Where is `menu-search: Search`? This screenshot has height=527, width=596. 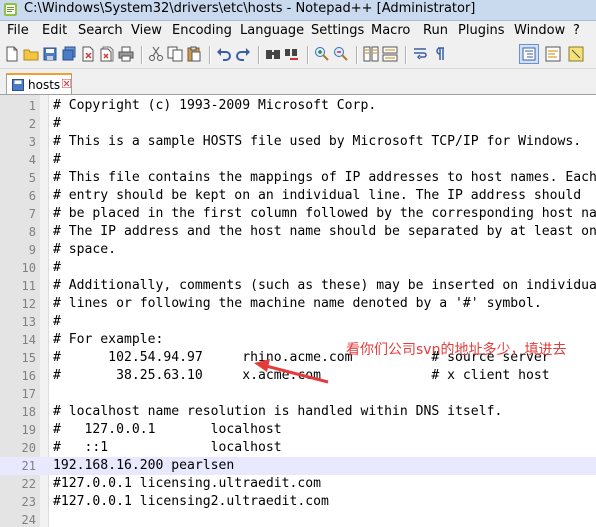
menu-search: Search is located at coordinates (100, 30).